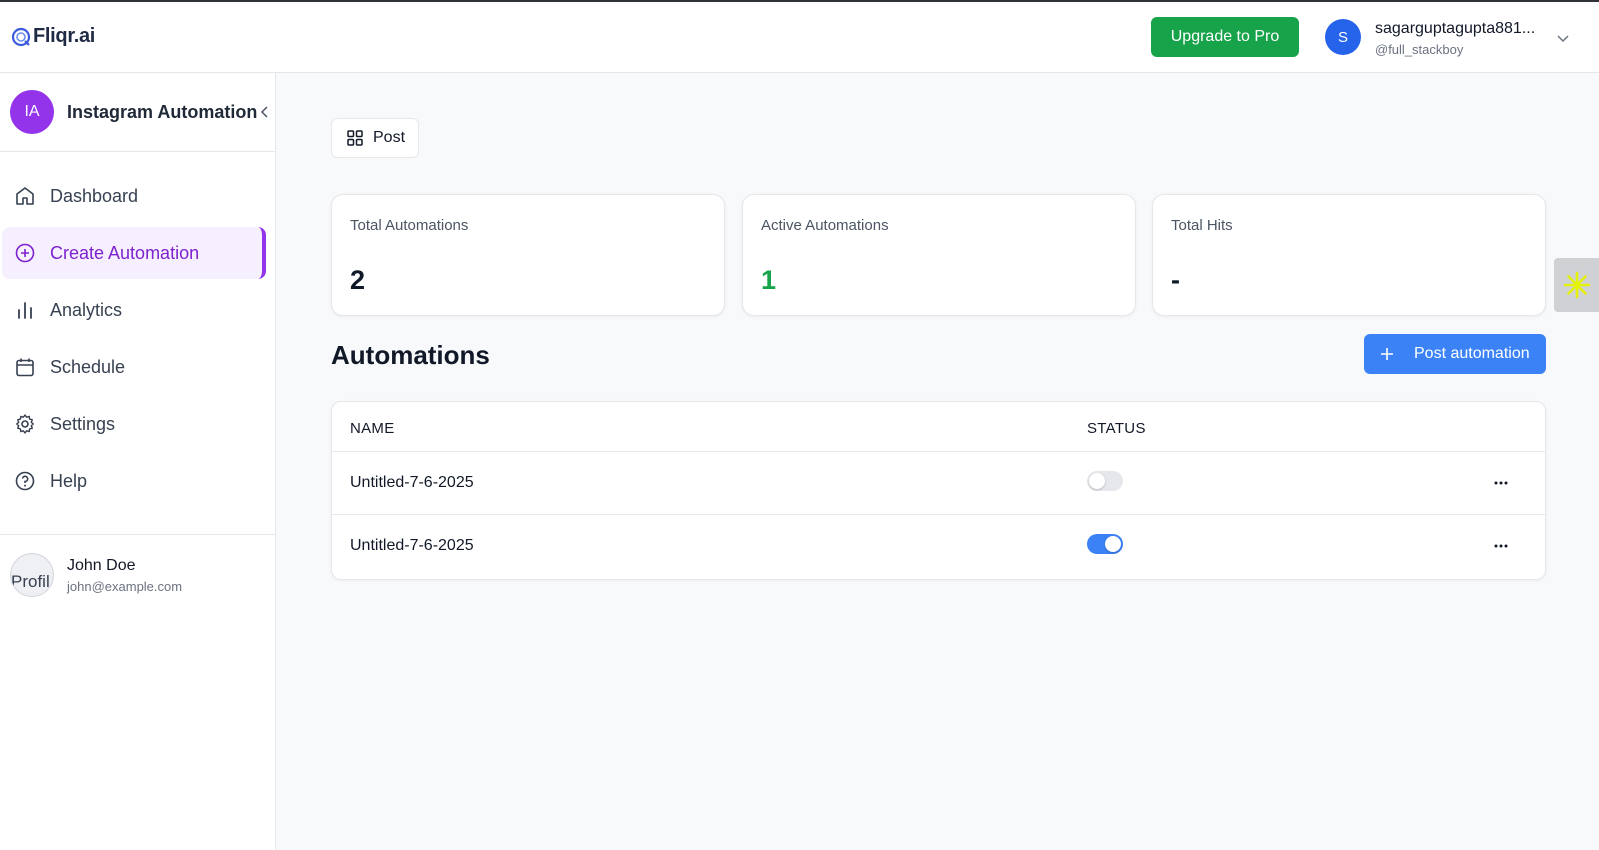 The image size is (1599, 850). What do you see at coordinates (134, 481) in the screenshot?
I see `sidebar-item-help: Help` at bounding box center [134, 481].